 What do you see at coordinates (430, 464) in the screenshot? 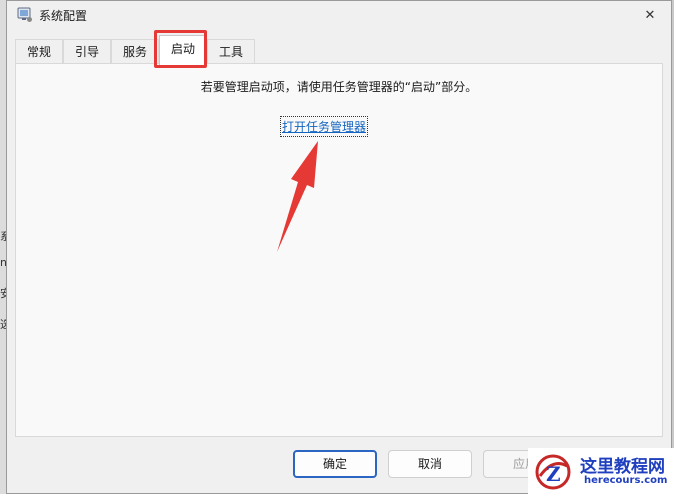
I see `cancel-button: 取消` at bounding box center [430, 464].